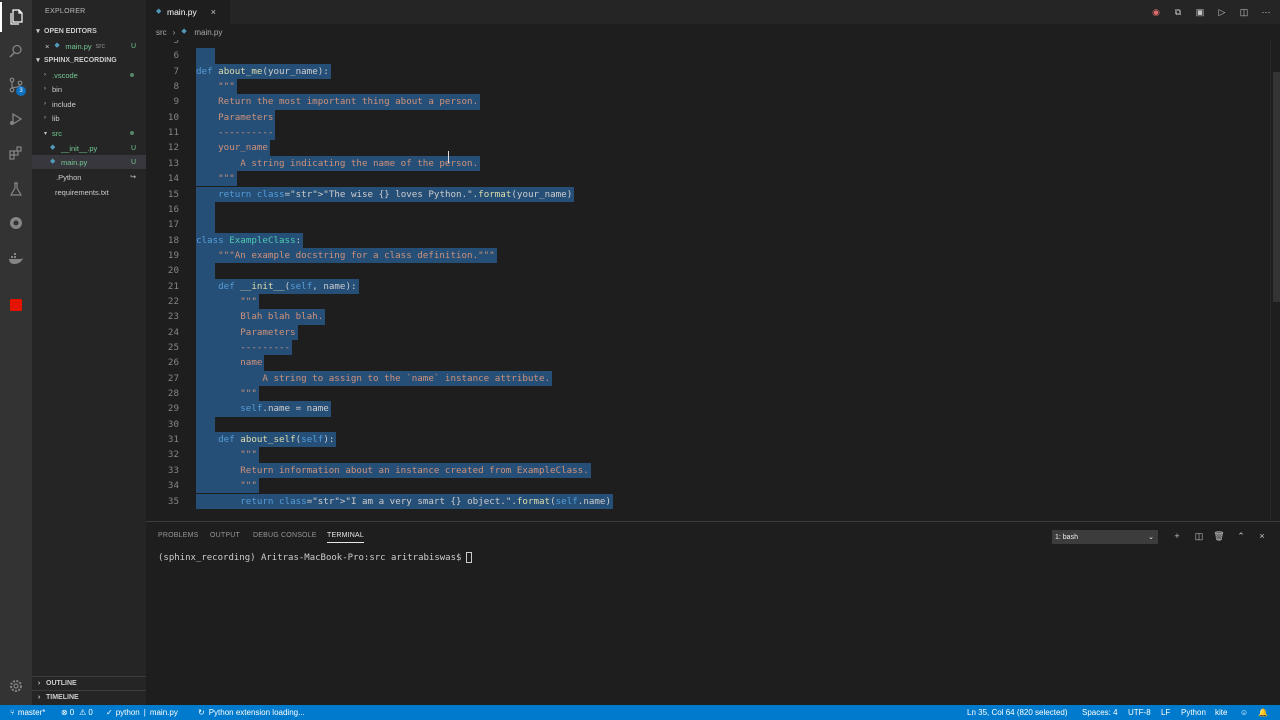 The image size is (1280, 720). What do you see at coordinates (1262, 536) in the screenshot?
I see `close-panel-icon: ×` at bounding box center [1262, 536].